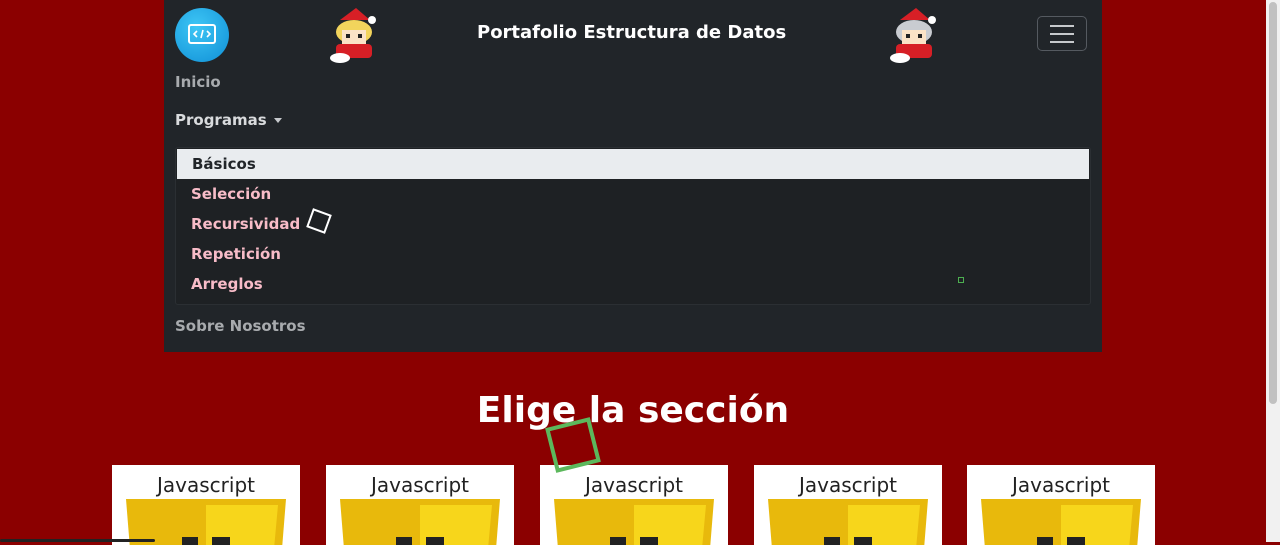 This screenshot has width=1280, height=545. What do you see at coordinates (1273, 203) in the screenshot?
I see `scrollbar-thumb` at bounding box center [1273, 203].